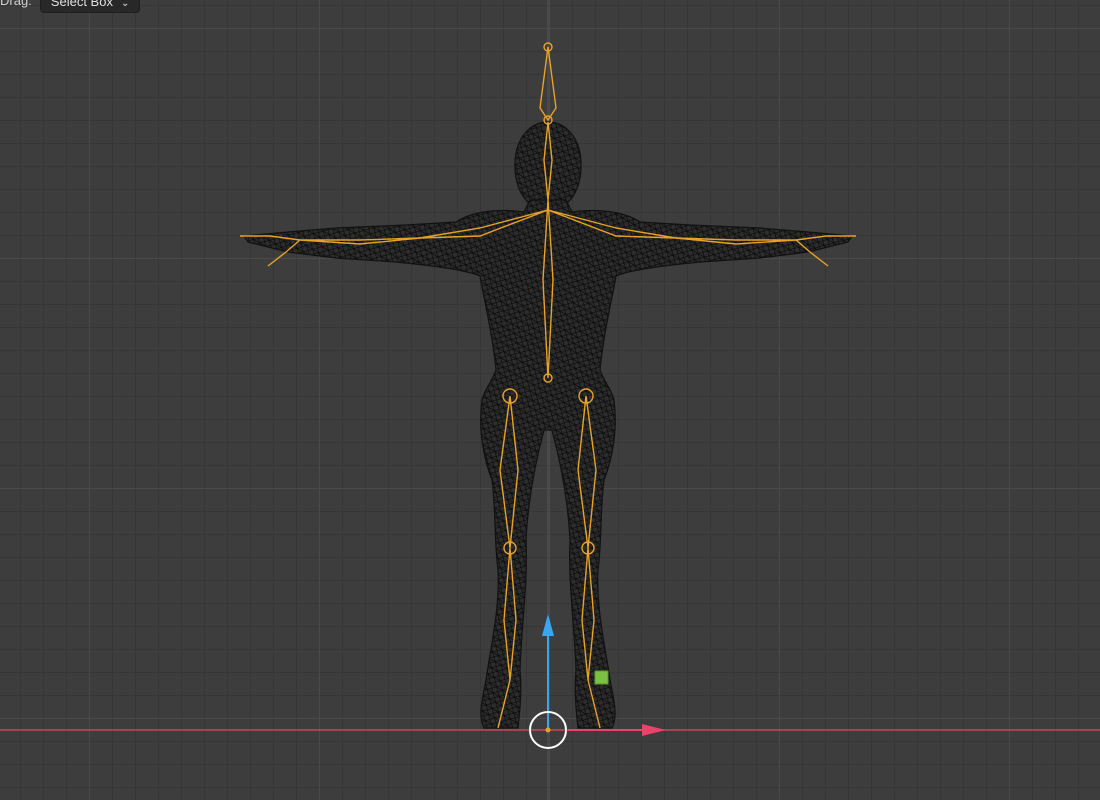  I want to click on scale-handle-icon, so click(601, 677).